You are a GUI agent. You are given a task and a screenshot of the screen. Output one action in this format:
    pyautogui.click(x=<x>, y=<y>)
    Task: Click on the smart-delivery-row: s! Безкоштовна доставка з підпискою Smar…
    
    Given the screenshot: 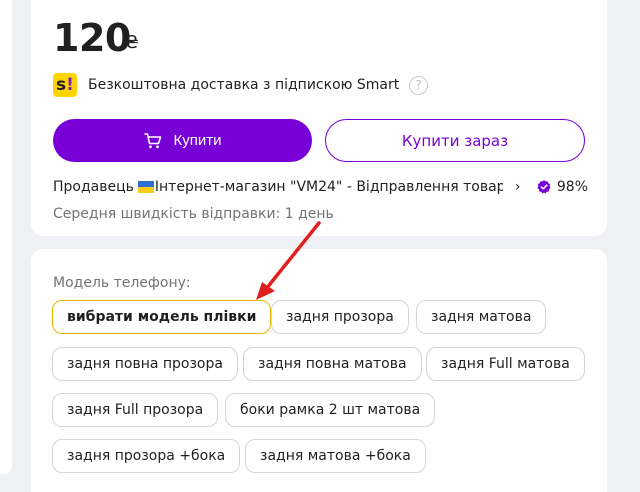 What is the action you would take?
    pyautogui.click(x=241, y=85)
    